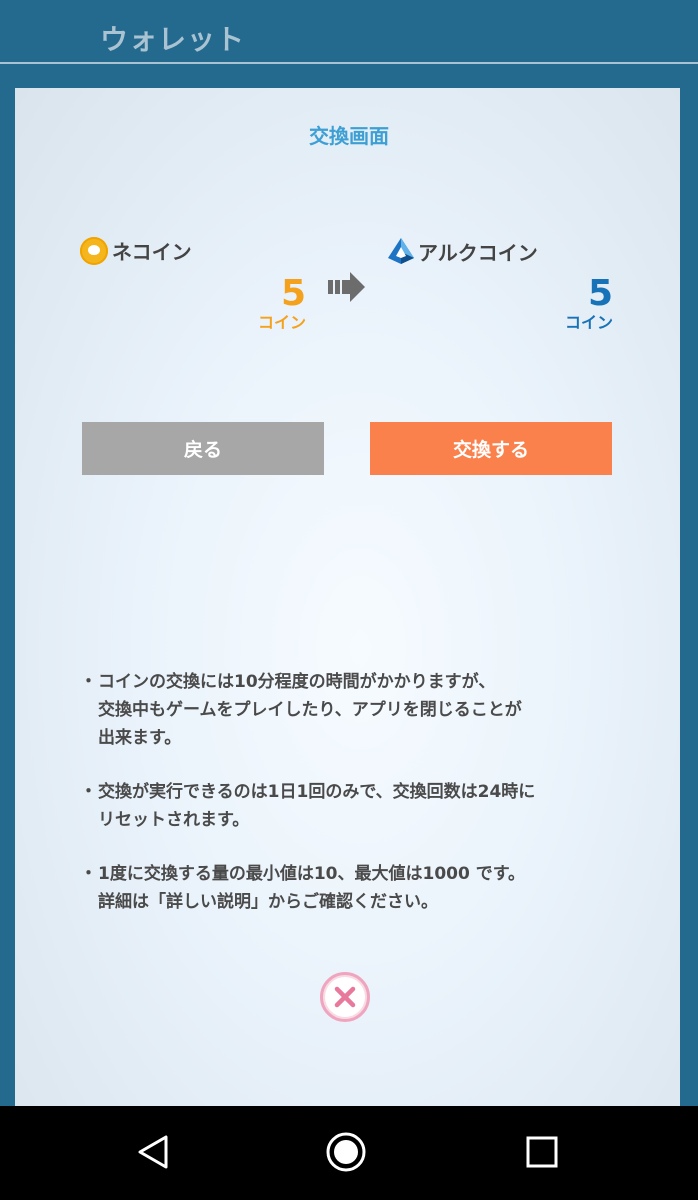 This screenshot has width=698, height=1200. I want to click on exchange-title: 交換画面, so click(349, 136).